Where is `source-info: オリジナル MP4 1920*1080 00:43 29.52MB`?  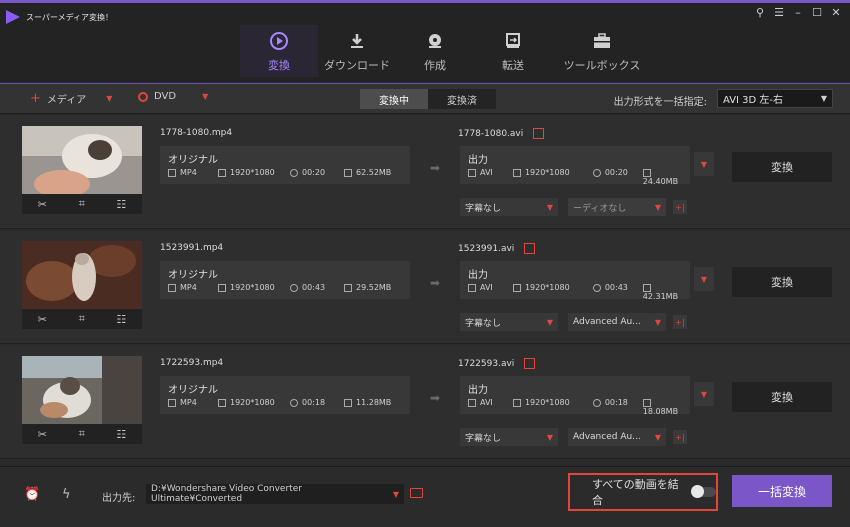 source-info: オリジナル MP4 1920*1080 00:43 29.52MB is located at coordinates (285, 280).